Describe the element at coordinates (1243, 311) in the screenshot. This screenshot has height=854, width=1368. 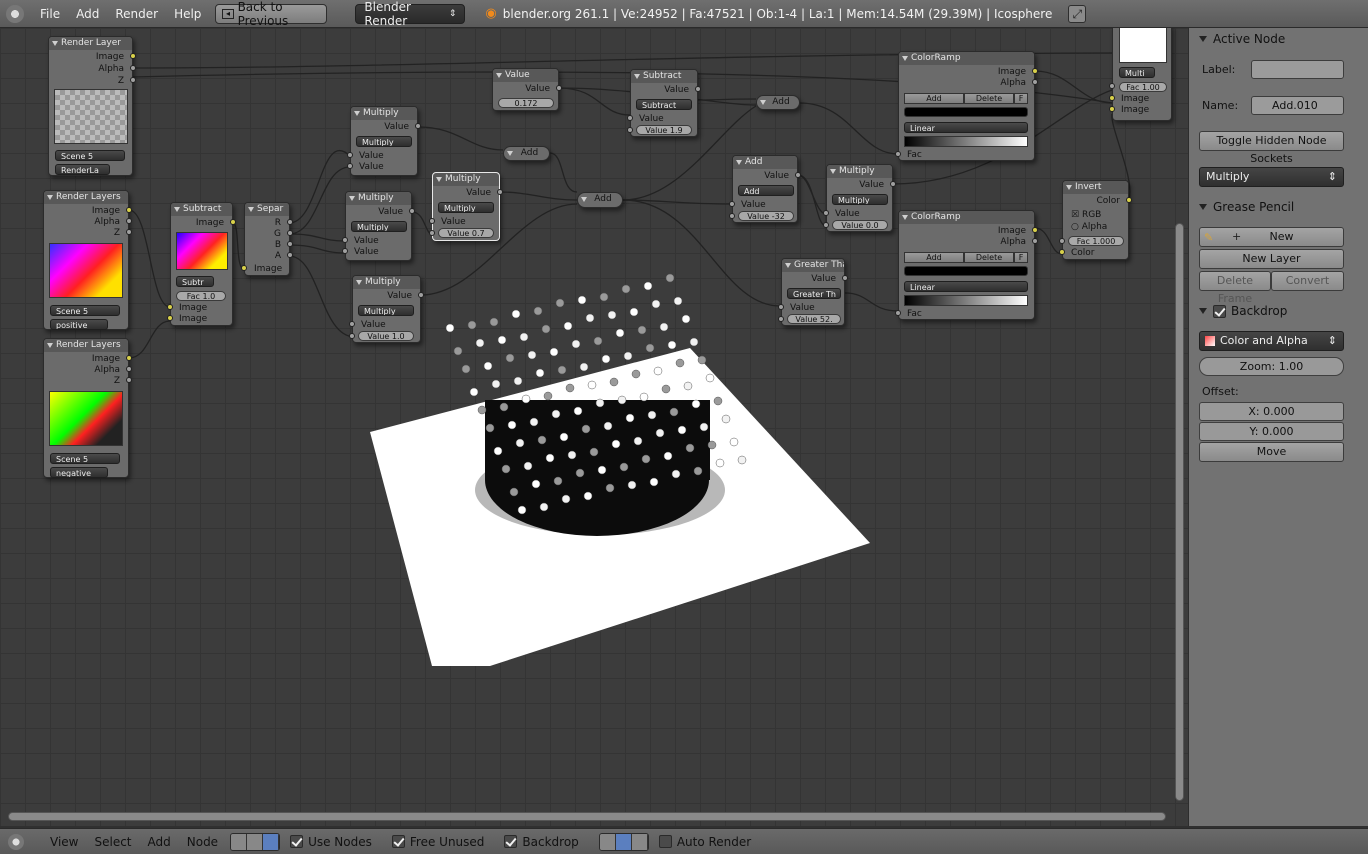
I see `backdrop-panel-header: Backdrop` at that location.